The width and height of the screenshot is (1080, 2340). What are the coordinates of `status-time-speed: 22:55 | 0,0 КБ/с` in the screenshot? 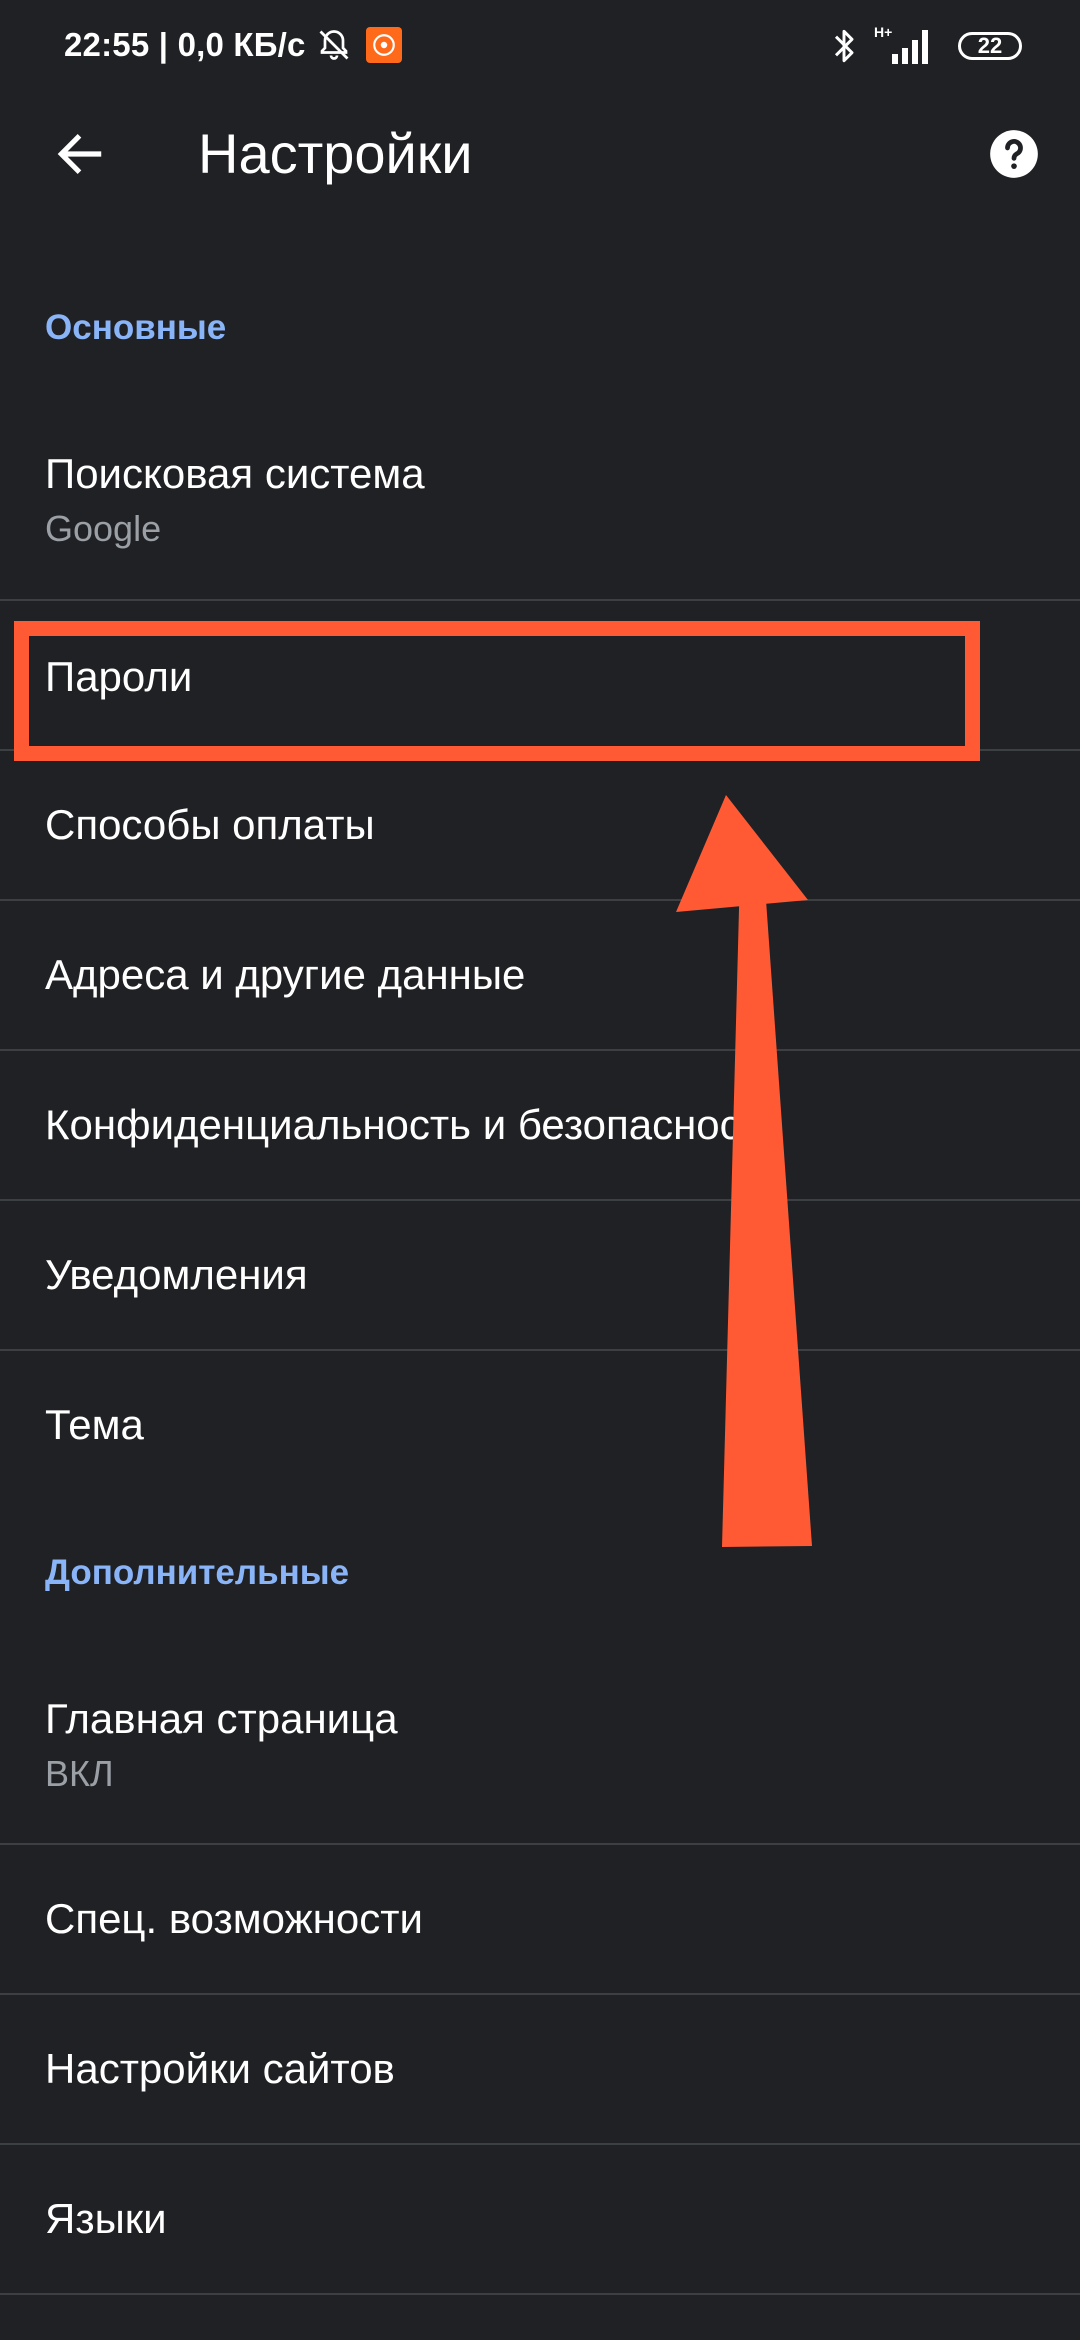 It's located at (185, 44).